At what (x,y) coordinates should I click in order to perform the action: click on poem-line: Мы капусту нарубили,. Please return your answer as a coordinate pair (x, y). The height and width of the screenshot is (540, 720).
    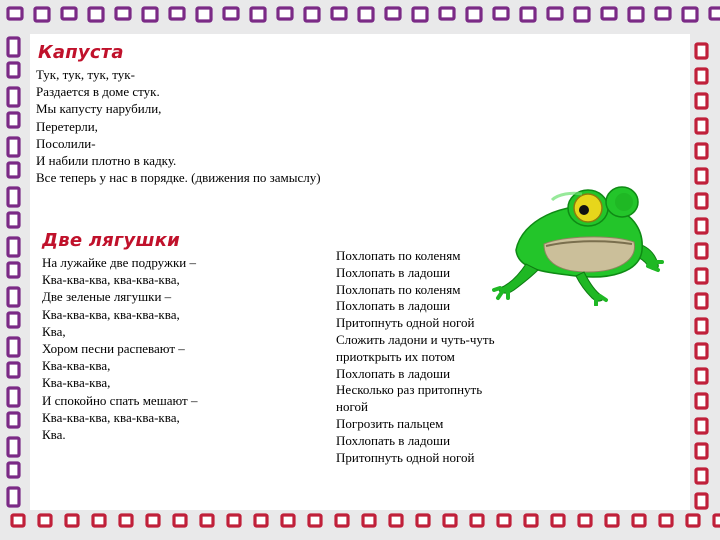
    Looking at the image, I should click on (99, 109).